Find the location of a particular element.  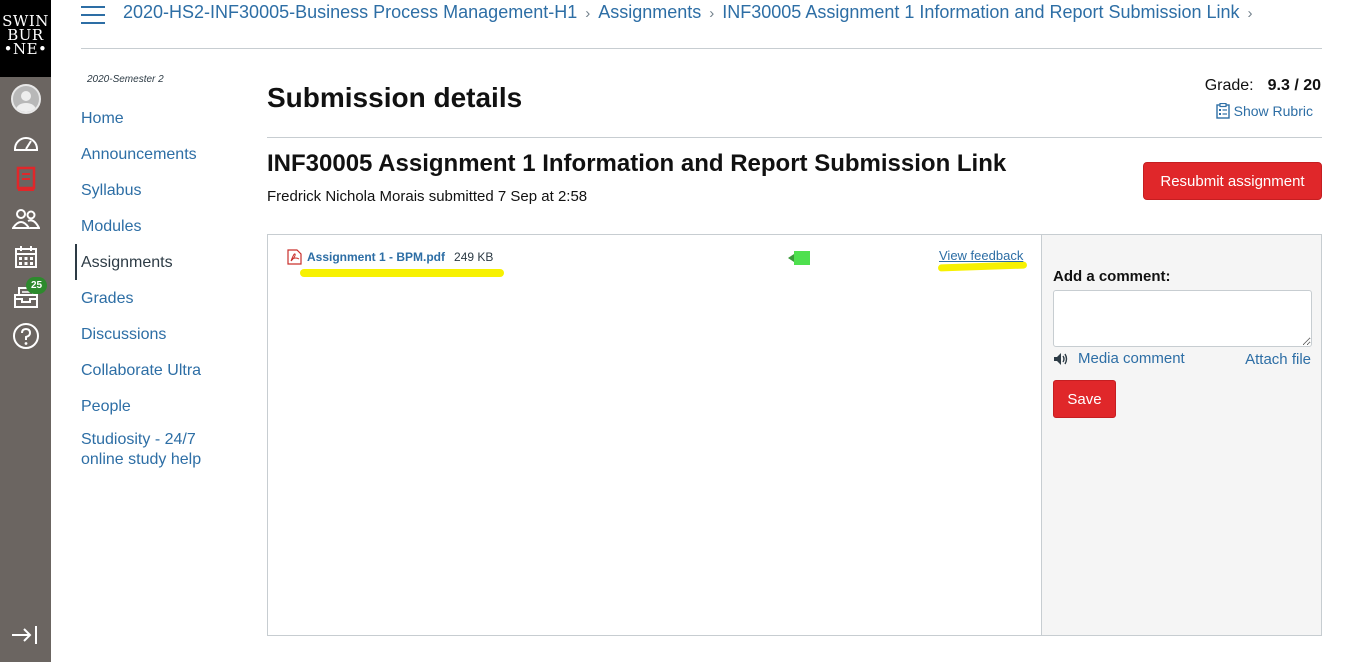

grade-value: 9.3 / 20 is located at coordinates (1294, 85).